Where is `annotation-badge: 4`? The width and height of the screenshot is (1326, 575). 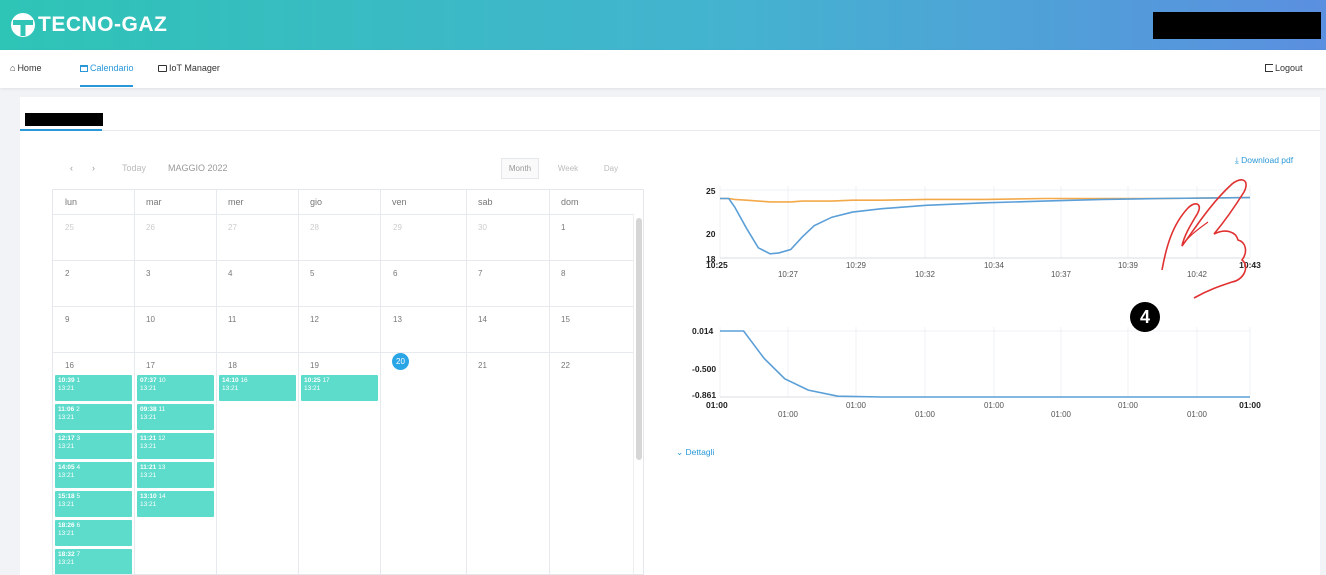 annotation-badge: 4 is located at coordinates (1145, 317).